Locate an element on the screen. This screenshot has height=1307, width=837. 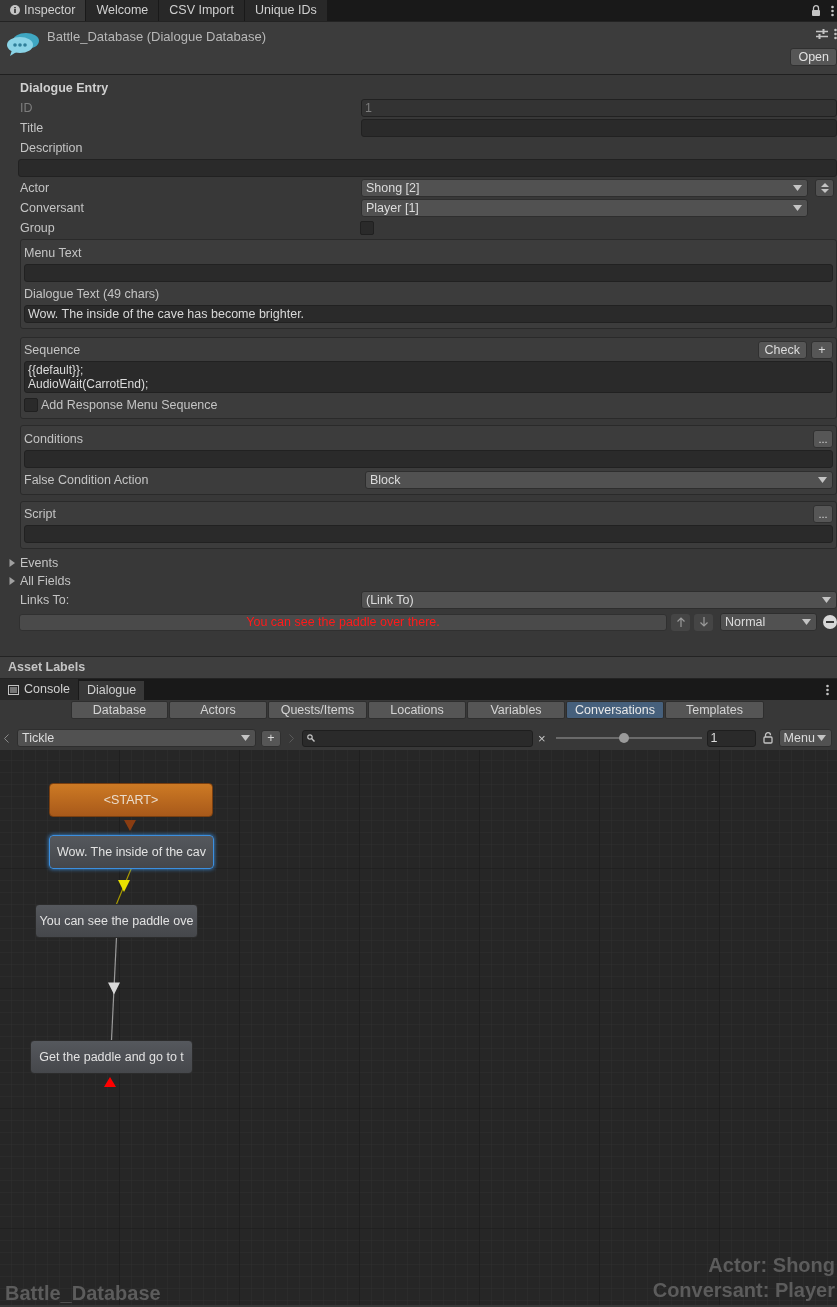
dropdown: Normal is located at coordinates (768, 622).